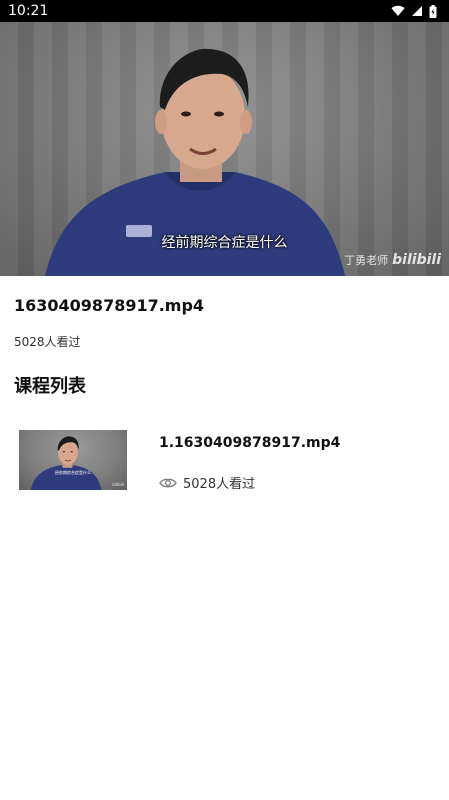 The image size is (449, 800). I want to click on view-count: 5028人看过, so click(47, 342).